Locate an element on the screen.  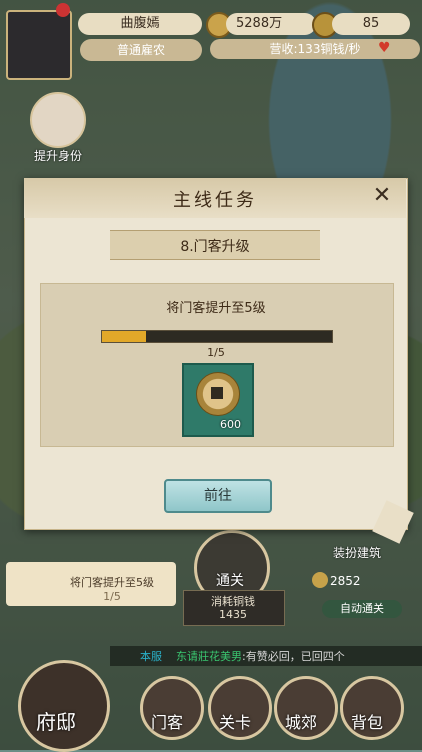
coin-hole is located at coordinates (217, 393).